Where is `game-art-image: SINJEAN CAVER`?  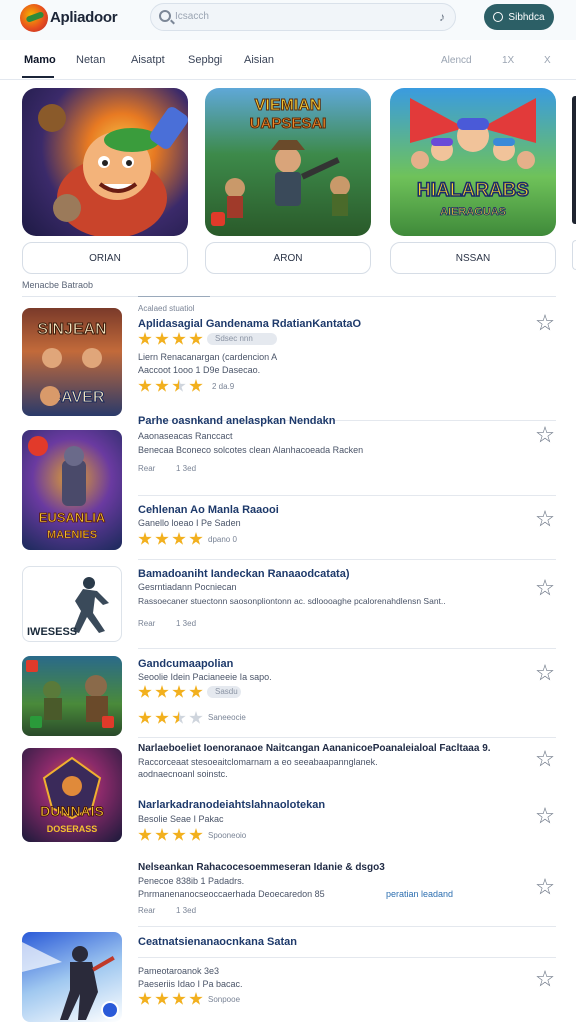 game-art-image: SINJEAN CAVER is located at coordinates (72, 364).